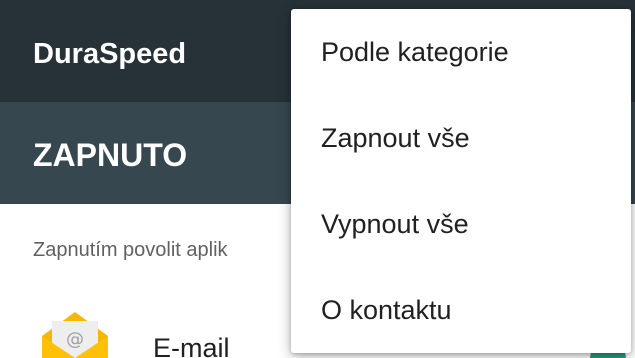 The image size is (635, 358). I want to click on menu-item-contact: O kontaktu, so click(461, 310).